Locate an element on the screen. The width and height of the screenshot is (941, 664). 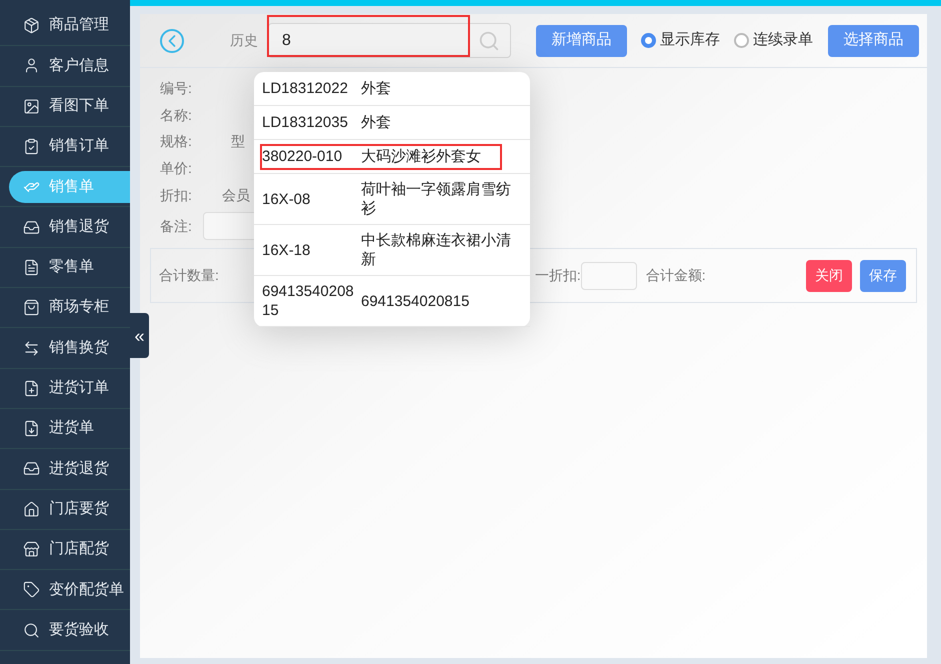
field-label: 名称: is located at coordinates (176, 115).